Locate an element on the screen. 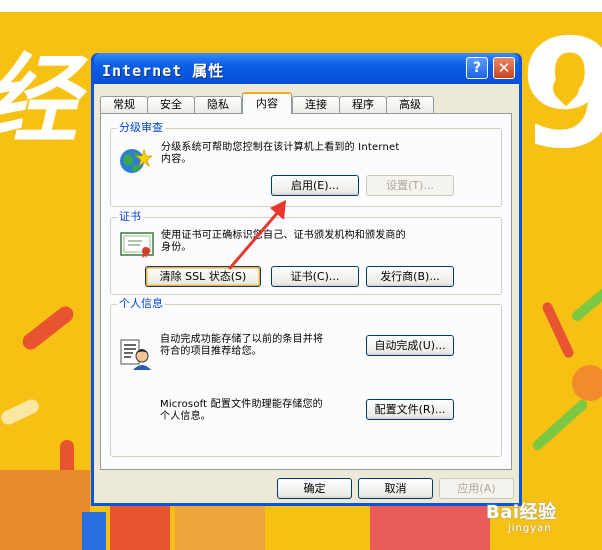 Image resolution: width=602 pixels, height=550 pixels. cancel-button: 取消 is located at coordinates (395, 488).